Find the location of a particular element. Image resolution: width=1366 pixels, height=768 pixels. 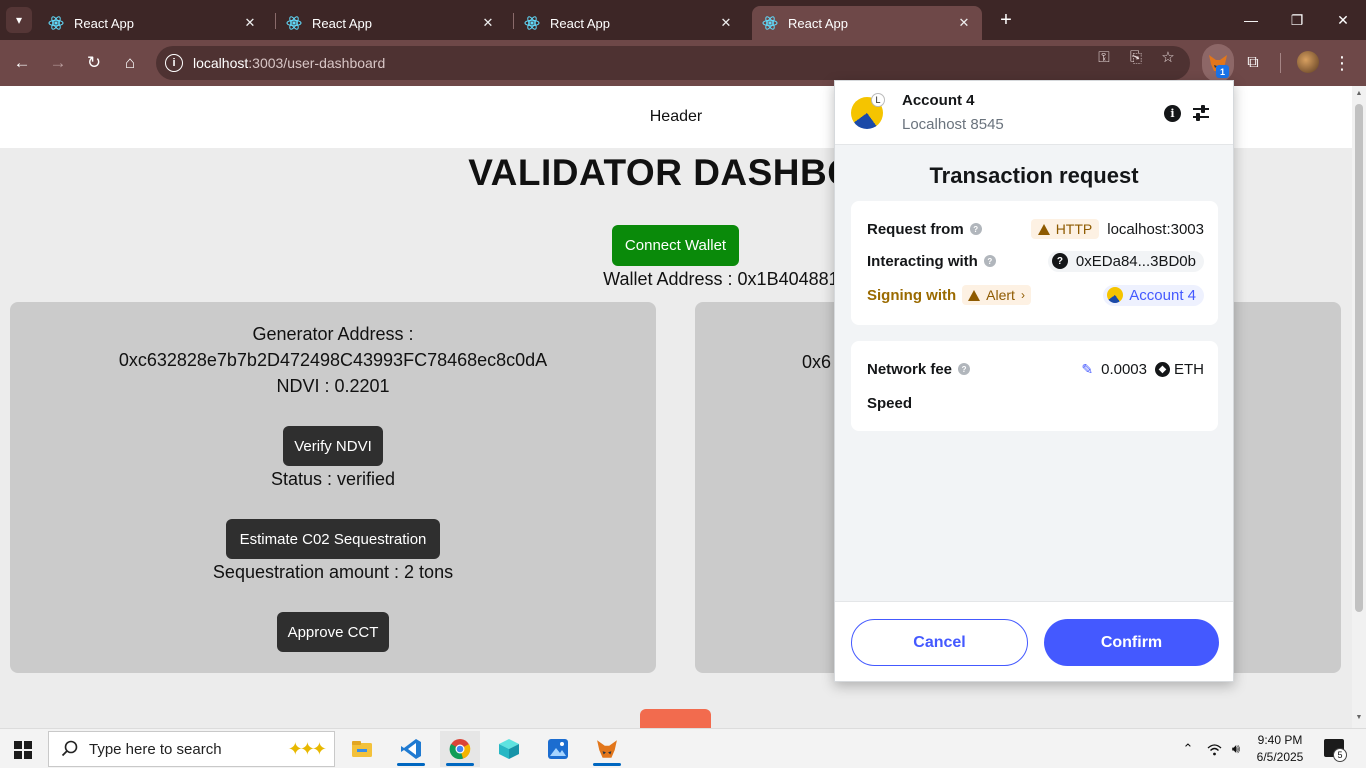

taskbar-search: Type here to search ✦✦✦ is located at coordinates (191, 749).